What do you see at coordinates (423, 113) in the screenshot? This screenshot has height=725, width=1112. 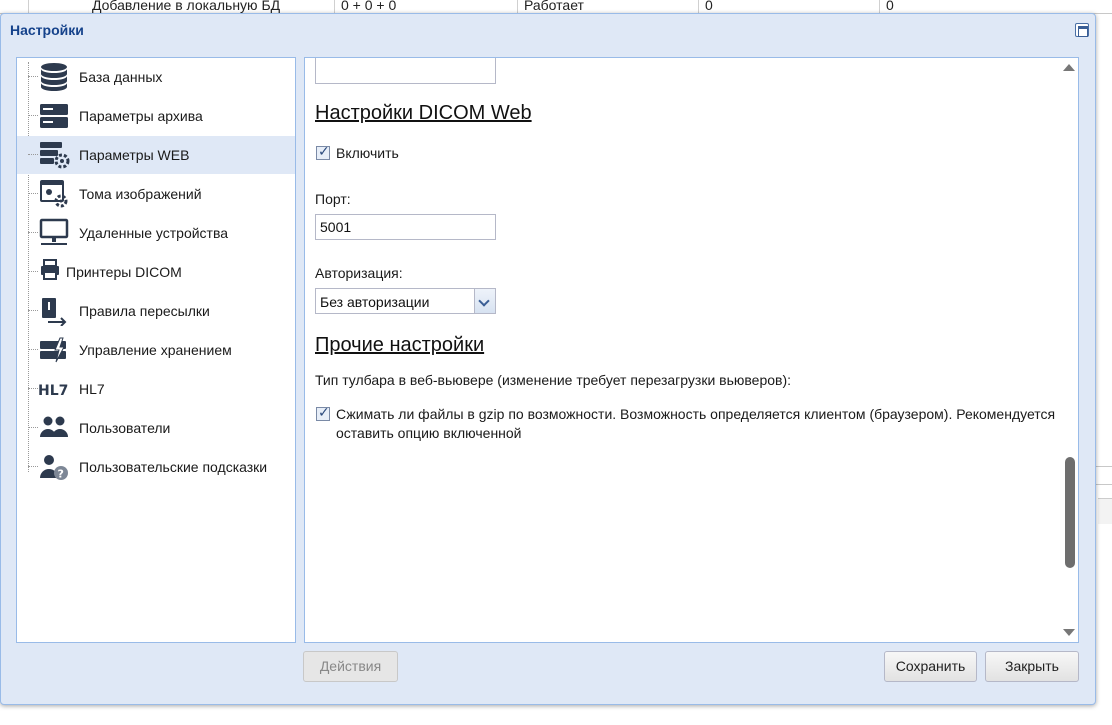 I see `dicom-web-heading: Настройки DICOM Web` at bounding box center [423, 113].